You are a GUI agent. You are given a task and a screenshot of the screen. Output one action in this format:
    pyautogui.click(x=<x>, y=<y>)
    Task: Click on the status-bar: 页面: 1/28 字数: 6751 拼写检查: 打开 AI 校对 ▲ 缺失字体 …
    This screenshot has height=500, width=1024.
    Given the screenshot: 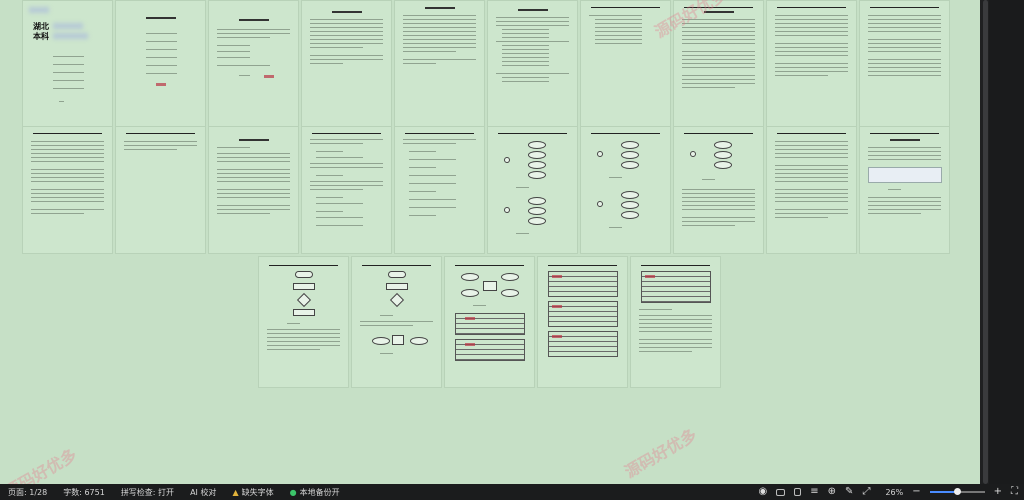 What is the action you would take?
    pyautogui.click(x=512, y=492)
    